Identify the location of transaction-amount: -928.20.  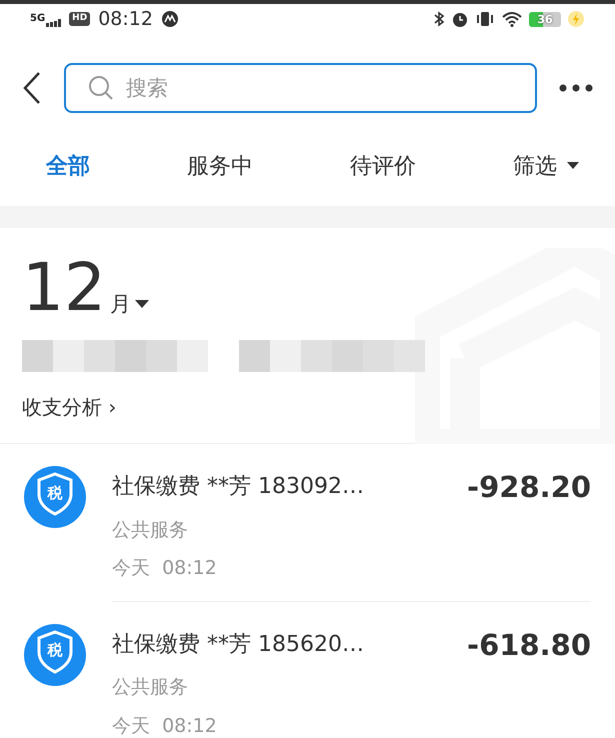
(529, 487).